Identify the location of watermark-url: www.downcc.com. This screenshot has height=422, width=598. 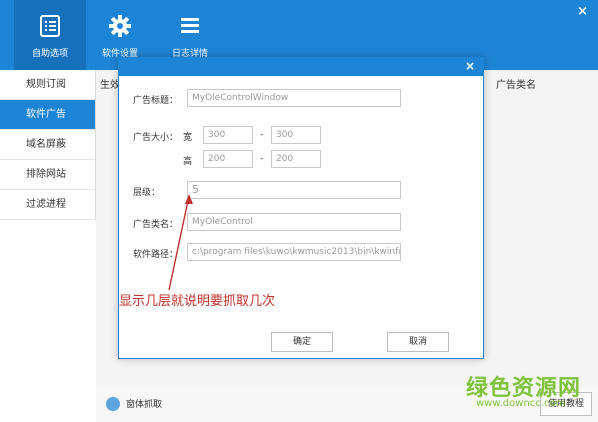
(521, 403).